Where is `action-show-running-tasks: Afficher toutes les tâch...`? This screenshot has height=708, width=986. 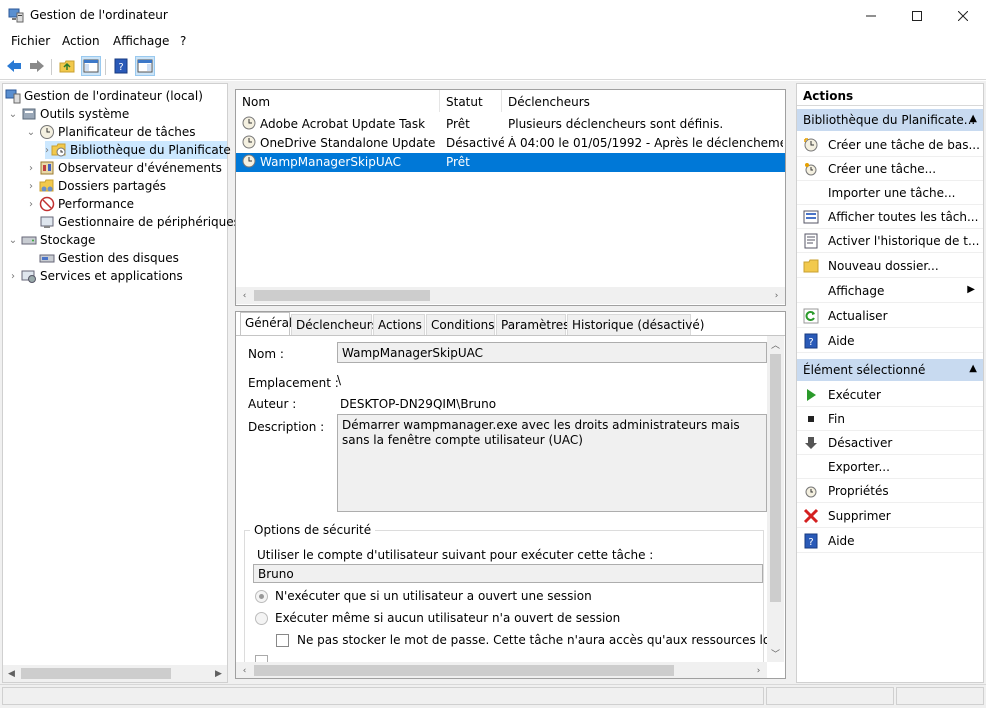
action-show-running-tasks: Afficher toutes les tâch... is located at coordinates (890, 217).